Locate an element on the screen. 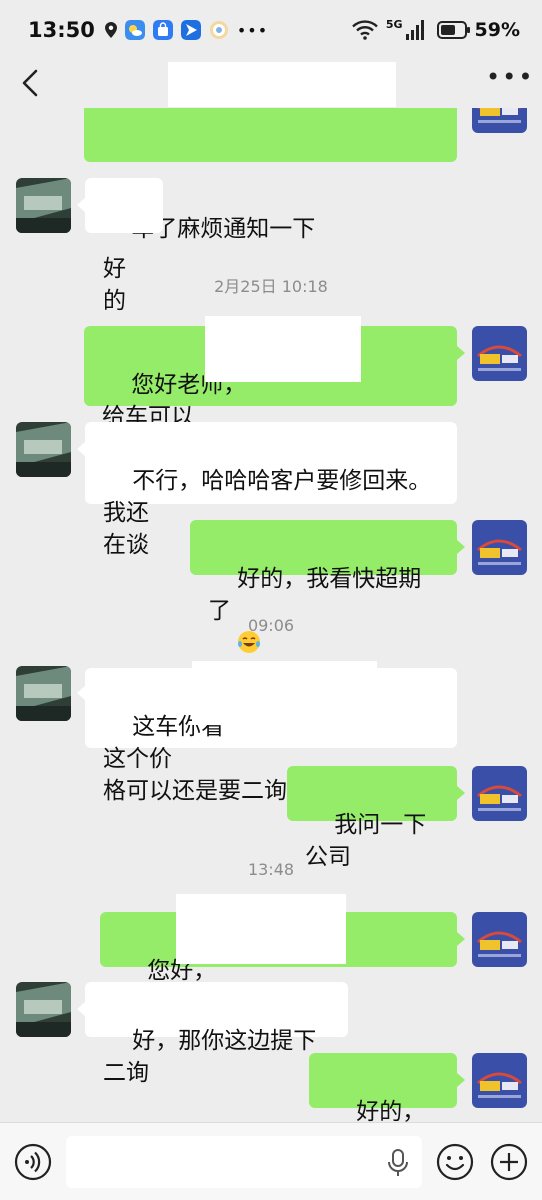 This screenshot has width=542, height=1200. mic-icon is located at coordinates (398, 1163).